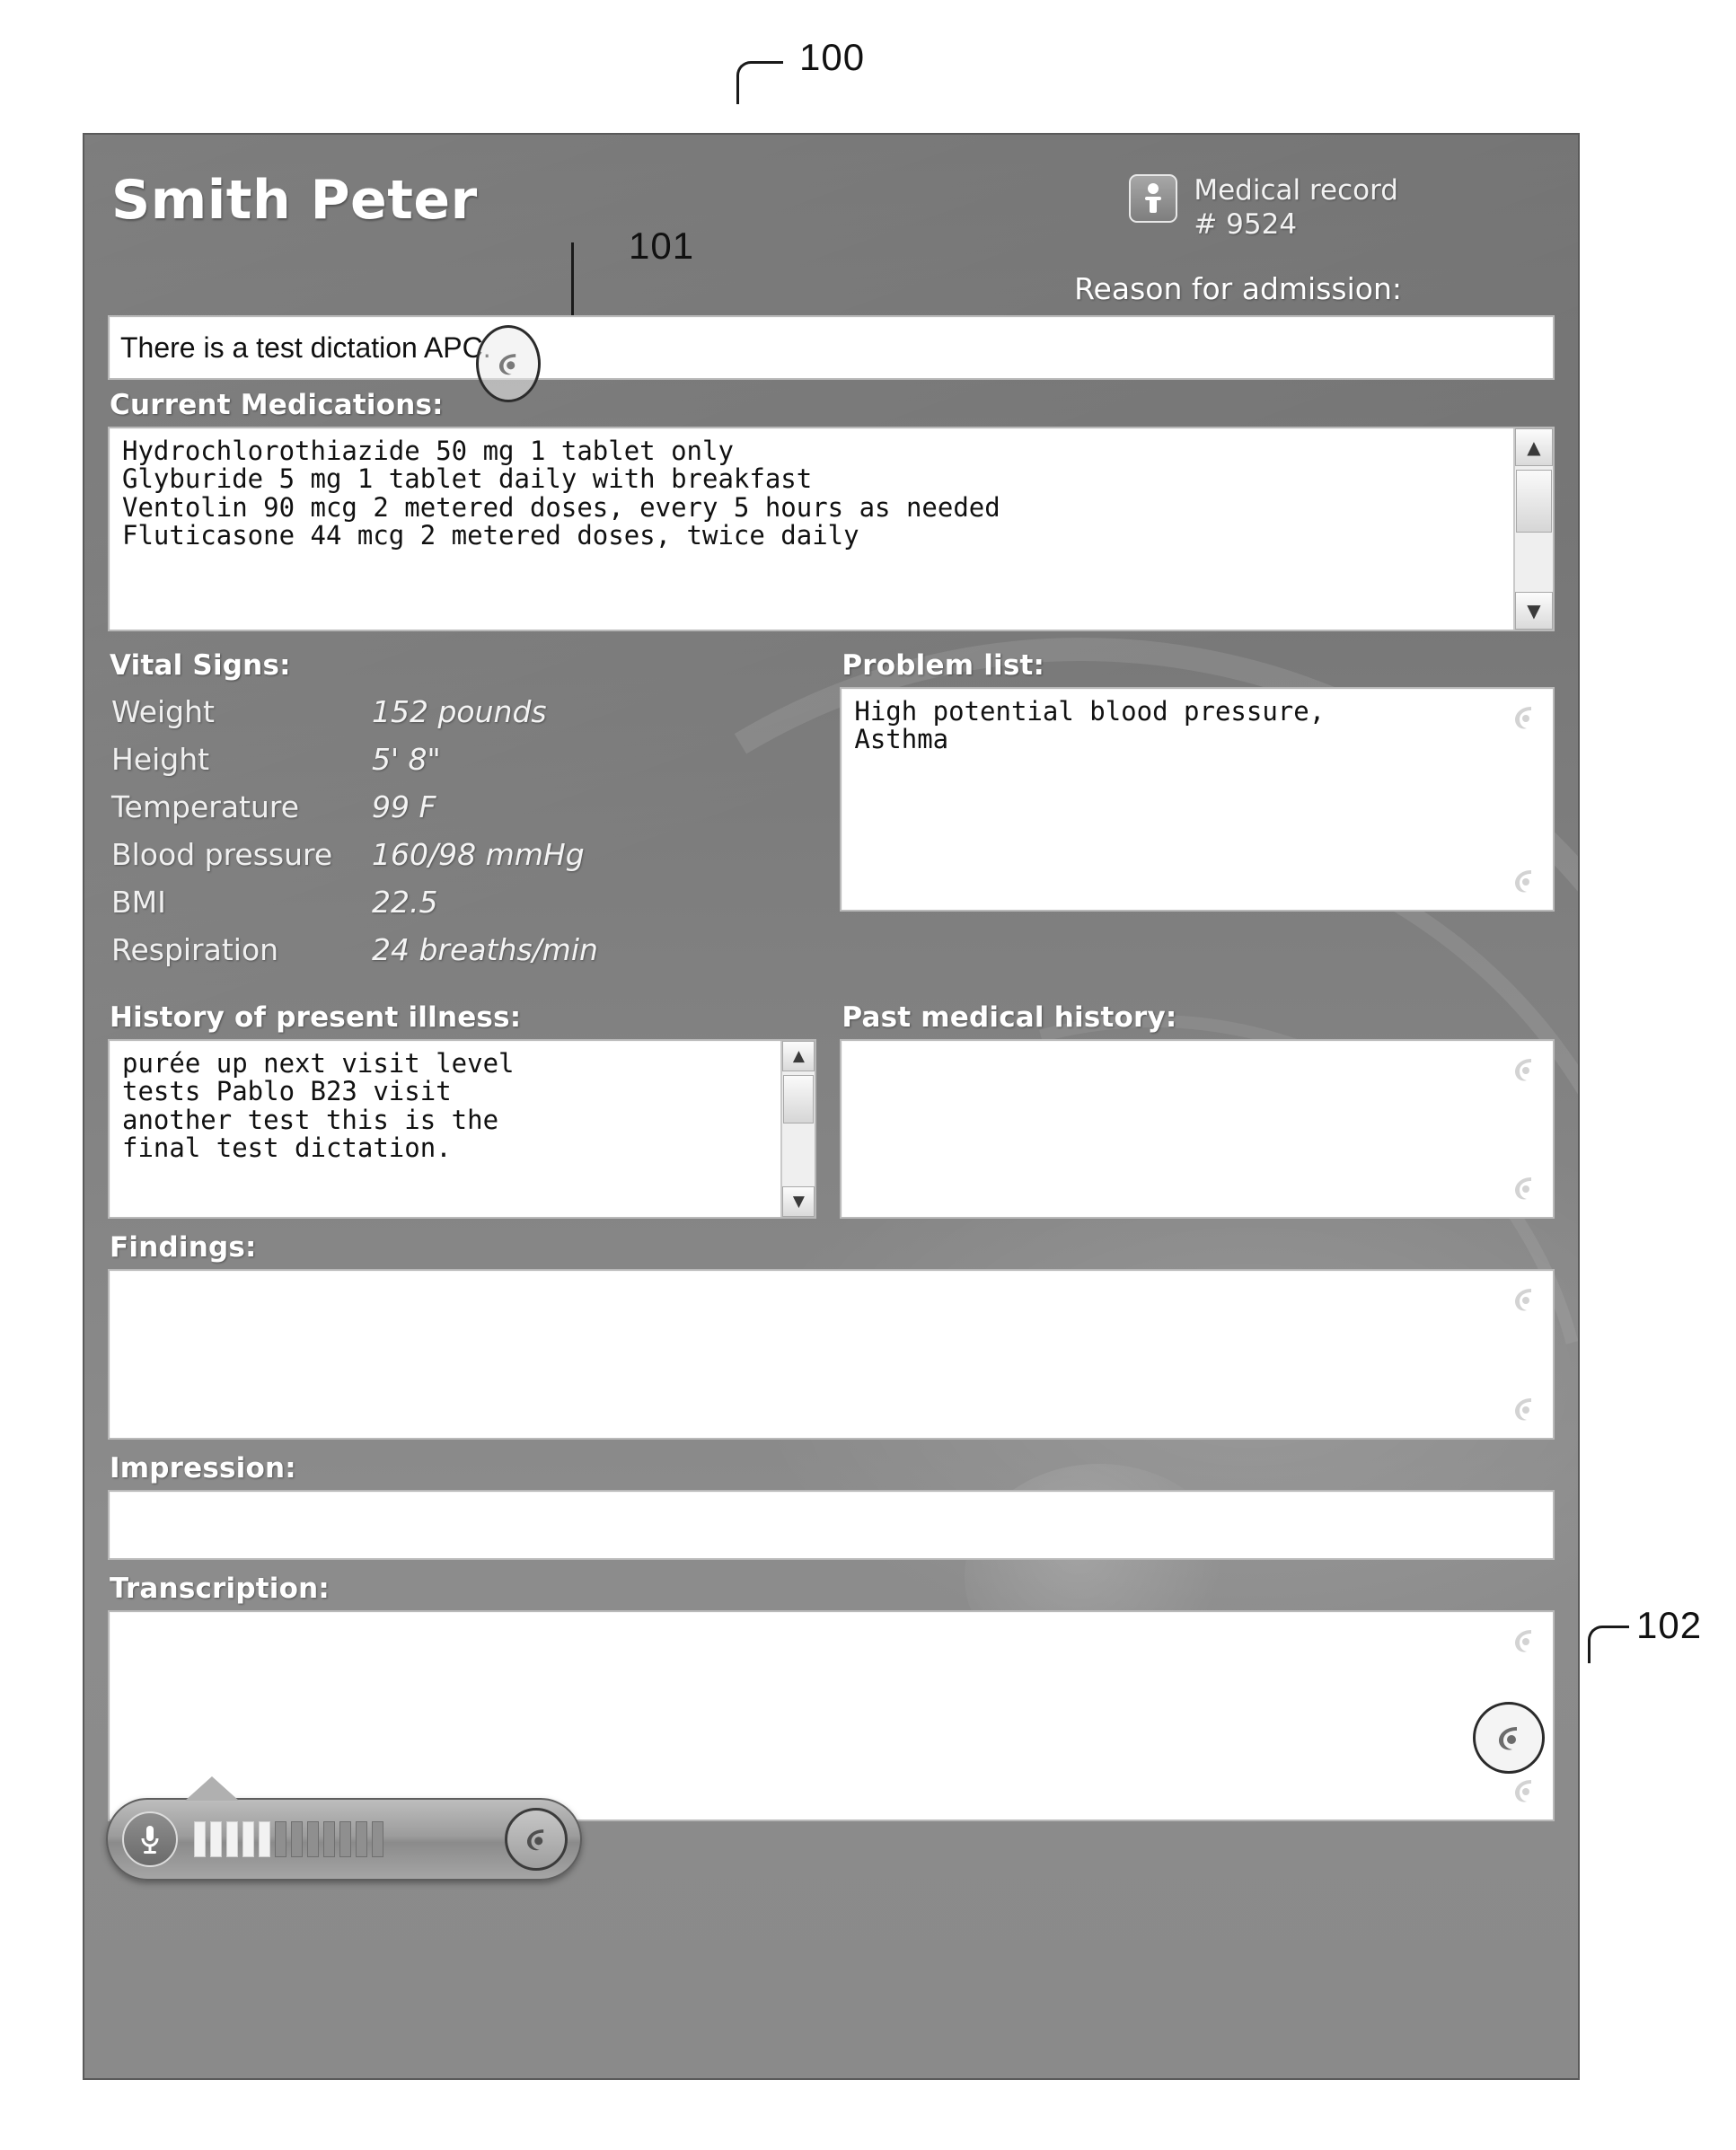  I want to click on history-present-illness-label: History of present illness:, so click(316, 1017).